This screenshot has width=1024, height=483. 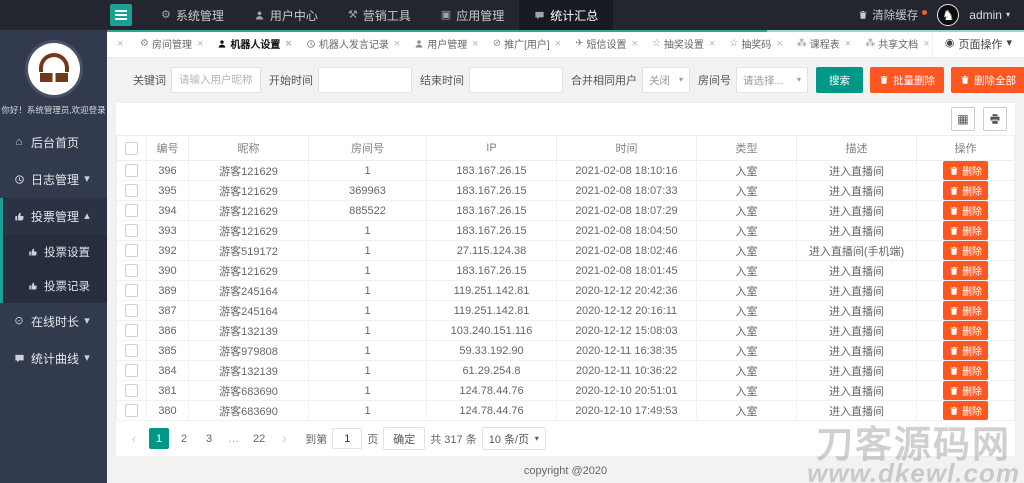 What do you see at coordinates (683, 43) in the screenshot?
I see `tab: ☆ 抽奖设置 ×` at bounding box center [683, 43].